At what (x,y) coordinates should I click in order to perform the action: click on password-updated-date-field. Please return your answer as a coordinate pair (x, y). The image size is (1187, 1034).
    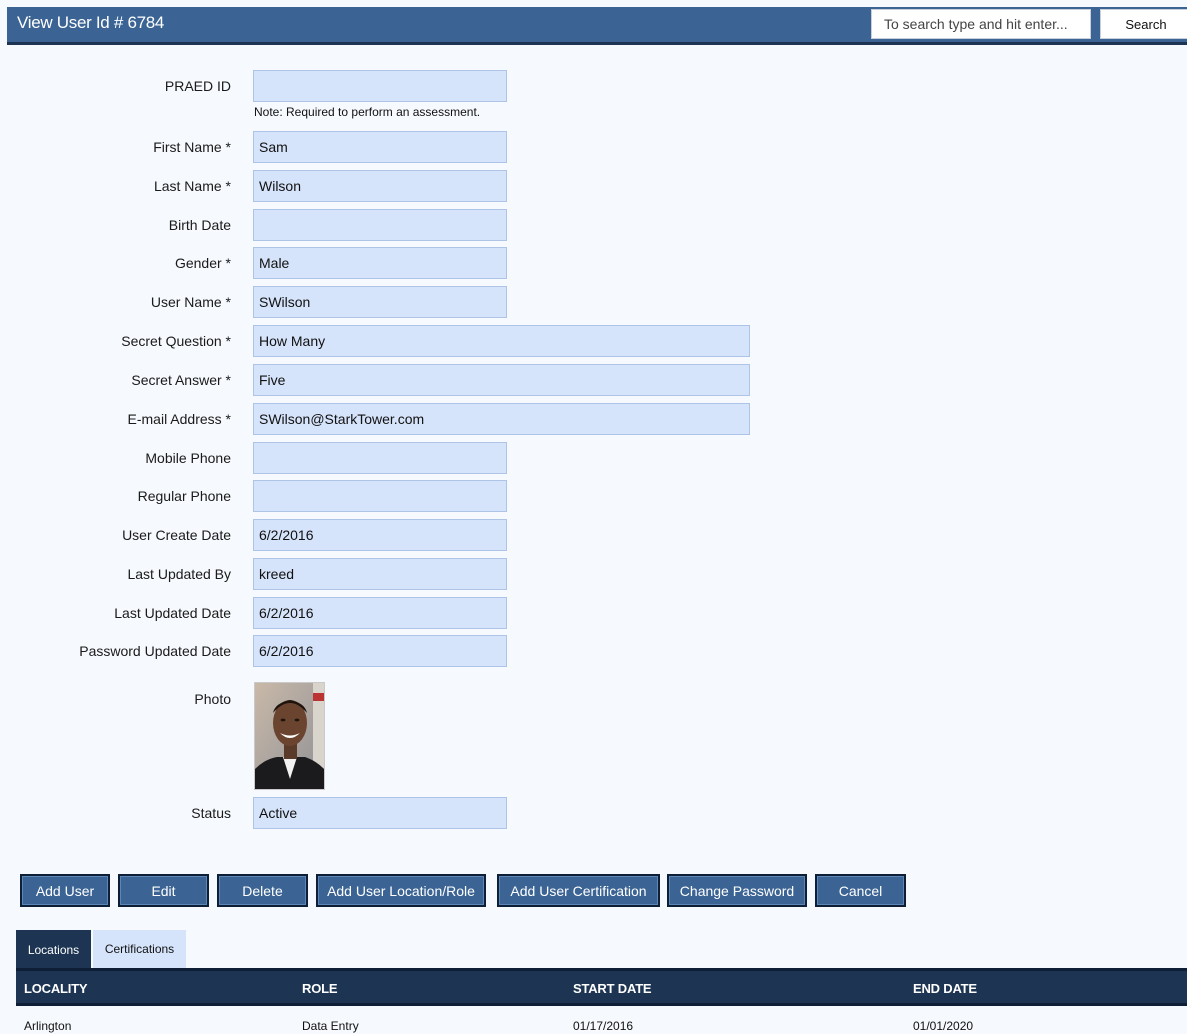
    Looking at the image, I should click on (380, 651).